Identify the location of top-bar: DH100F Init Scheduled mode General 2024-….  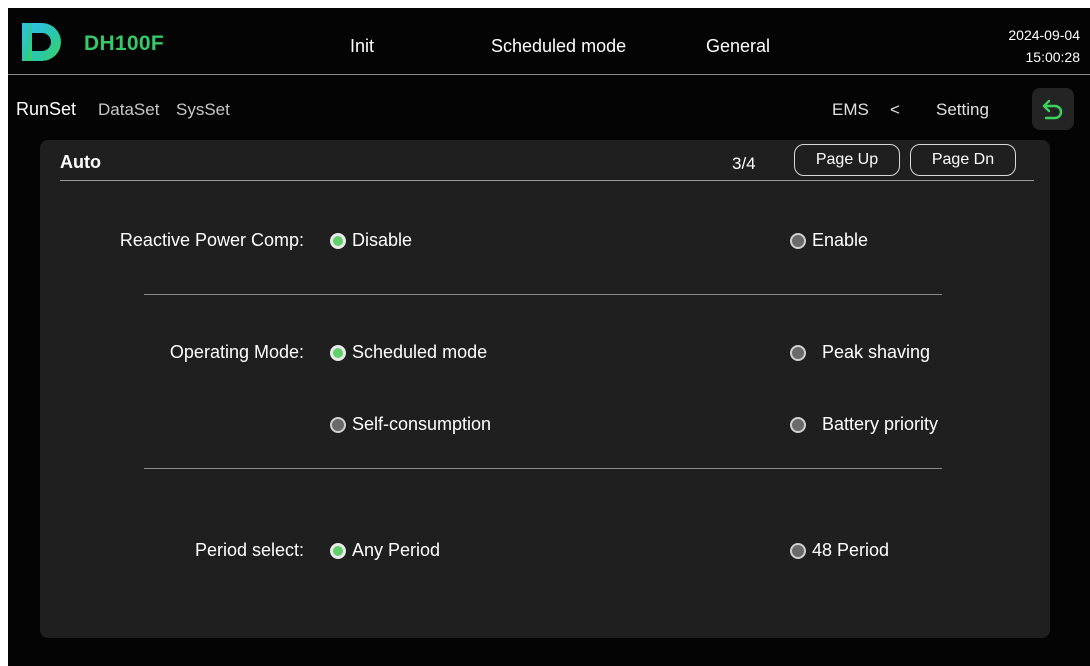
(549, 41).